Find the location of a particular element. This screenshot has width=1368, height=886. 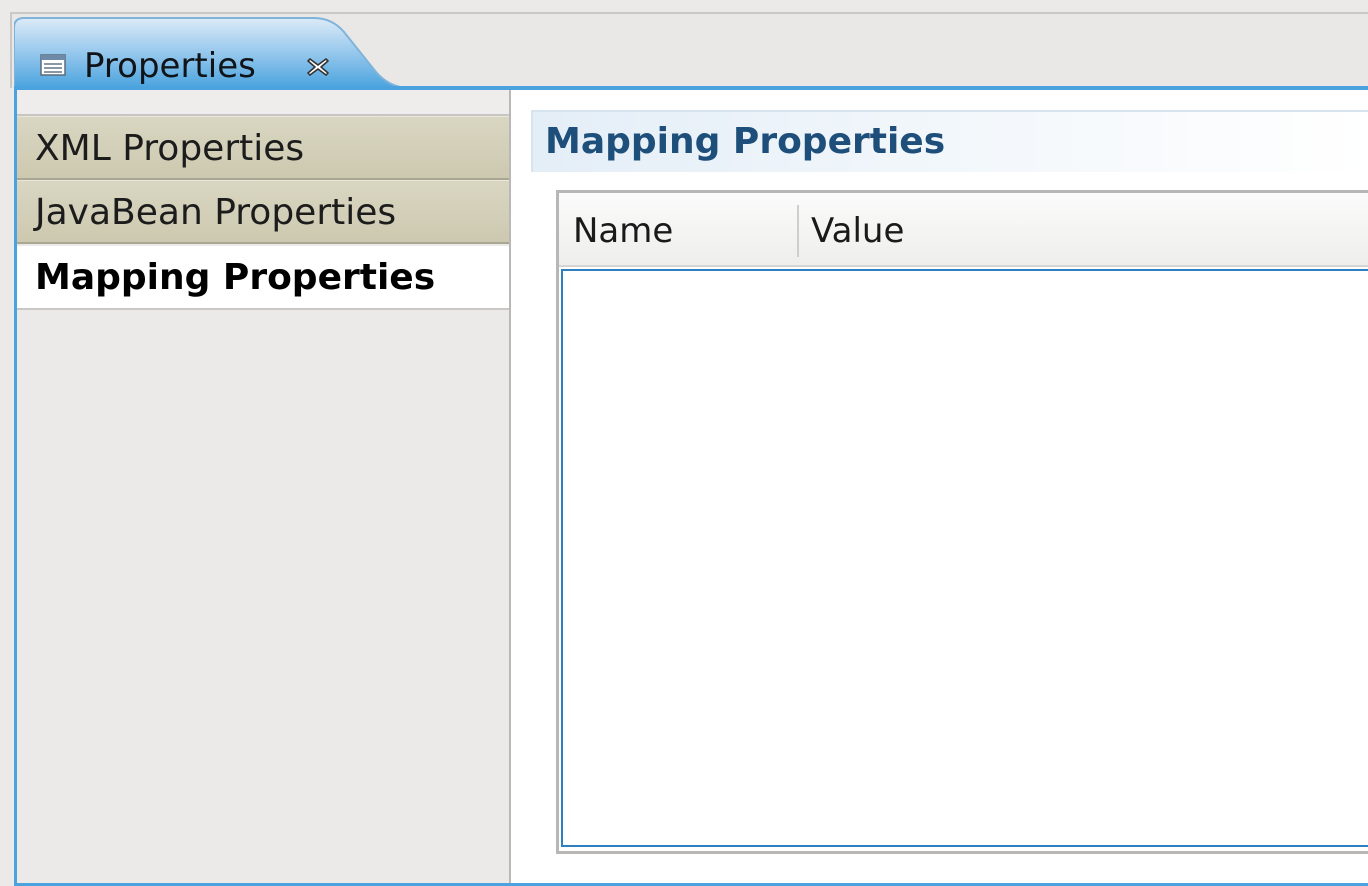

sidebar-tab-javabean-properties: JavaBean Properties is located at coordinates (263, 212).